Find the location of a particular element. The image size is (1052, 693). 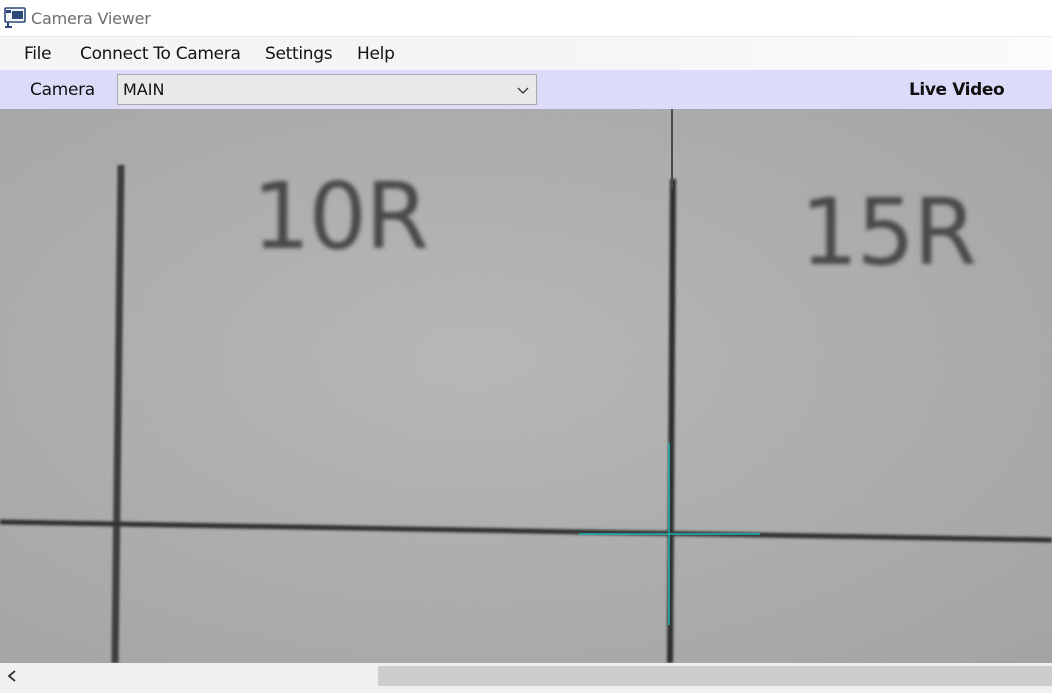

chevron-left-icon is located at coordinates (12, 676).